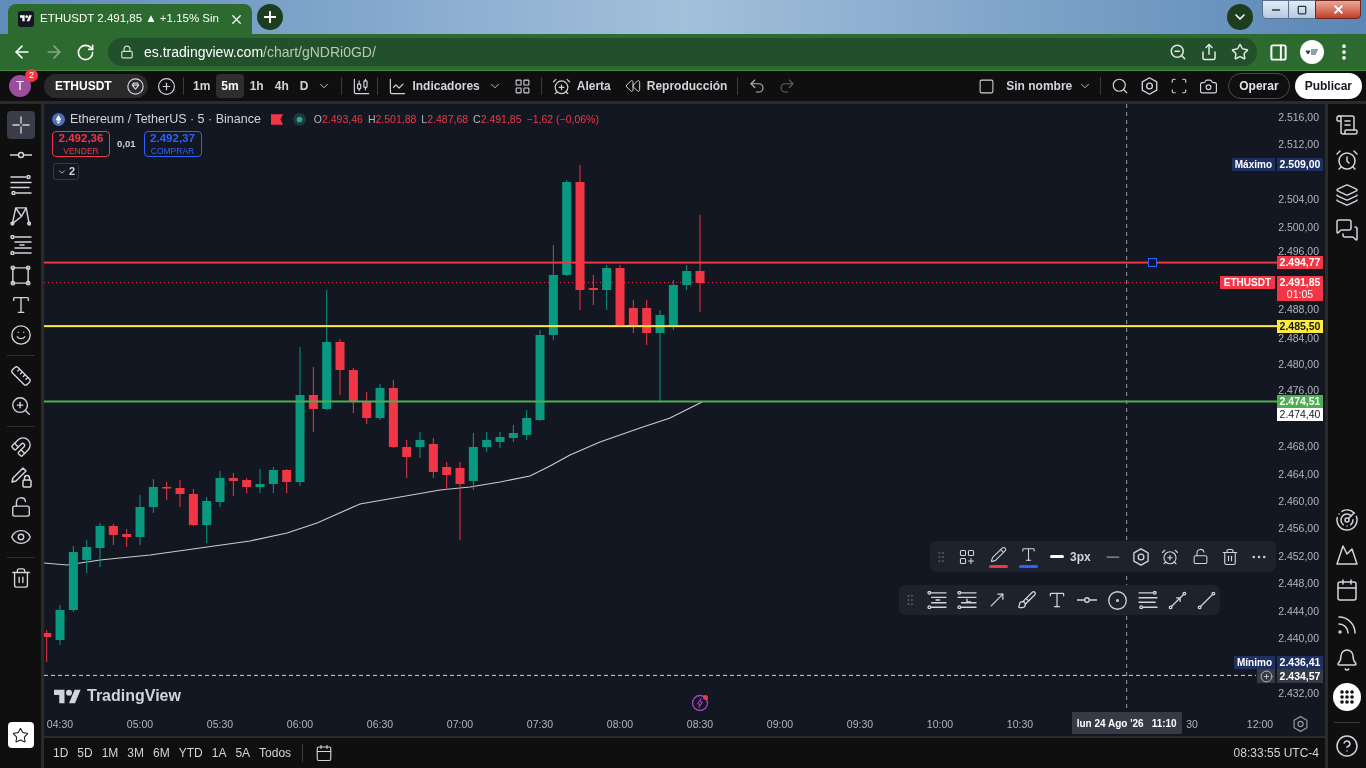 The height and width of the screenshot is (768, 1366). Describe the element at coordinates (967, 600) in the screenshot. I see `parallel-lines-icon` at that location.